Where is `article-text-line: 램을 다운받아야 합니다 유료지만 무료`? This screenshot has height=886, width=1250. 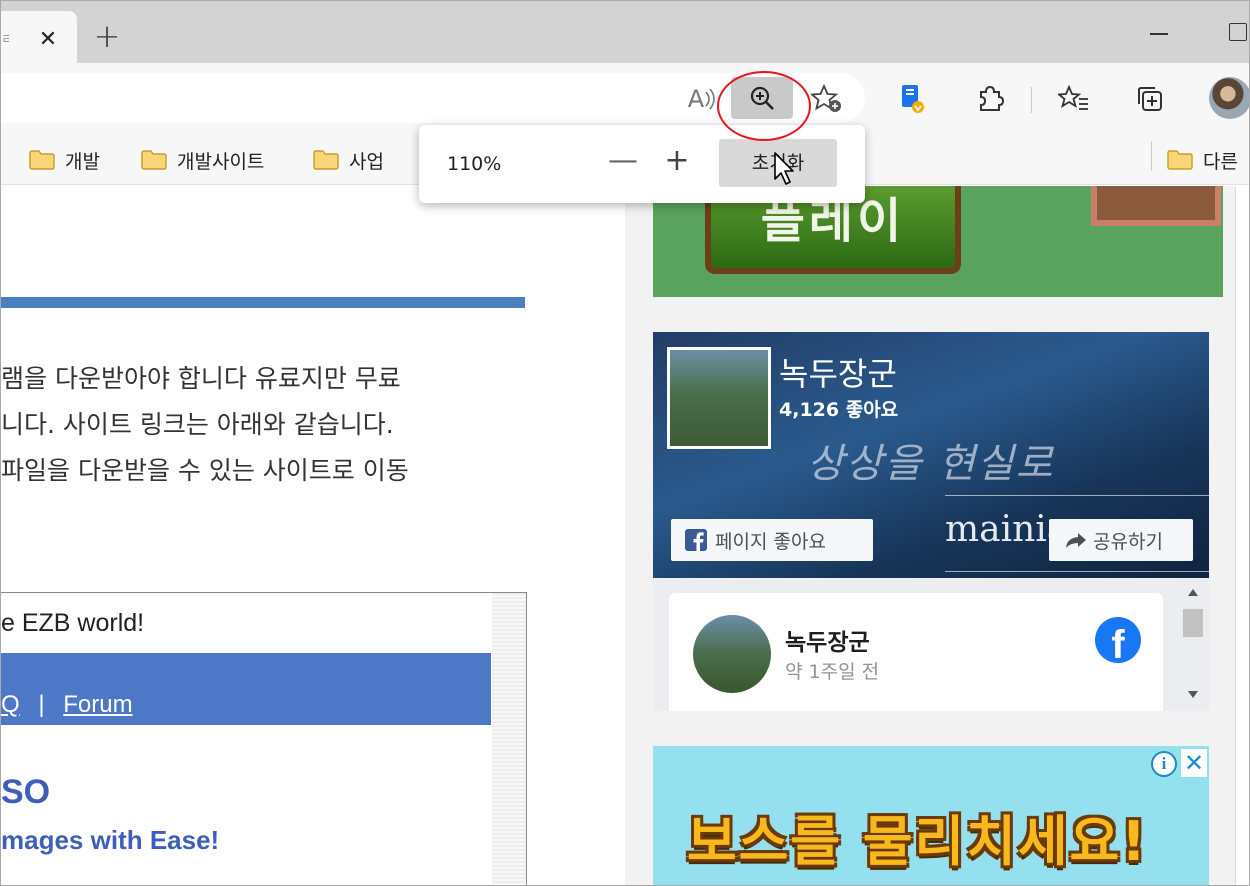 article-text-line: 램을 다운받아야 합니다 유료지만 무료 is located at coordinates (201, 378).